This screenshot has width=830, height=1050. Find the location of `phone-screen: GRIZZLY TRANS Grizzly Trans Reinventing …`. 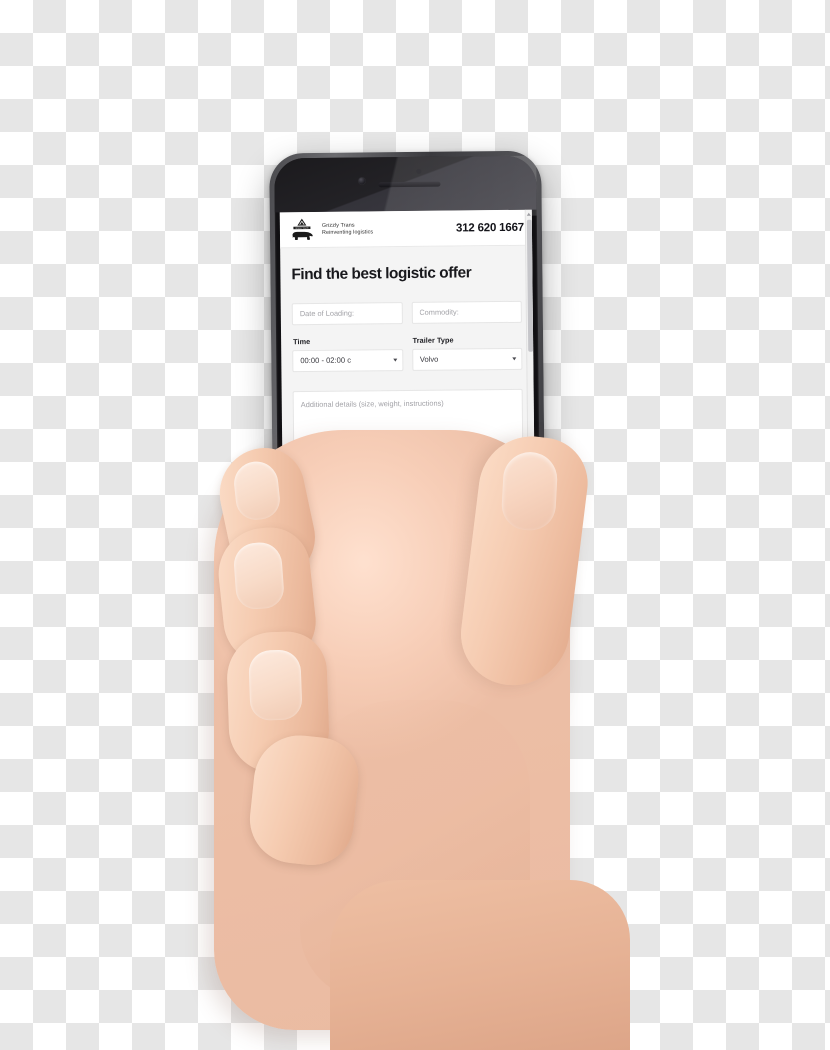

phone-screen: GRIZZLY TRANS Grizzly Trans Reinventing … is located at coordinates (408, 428).